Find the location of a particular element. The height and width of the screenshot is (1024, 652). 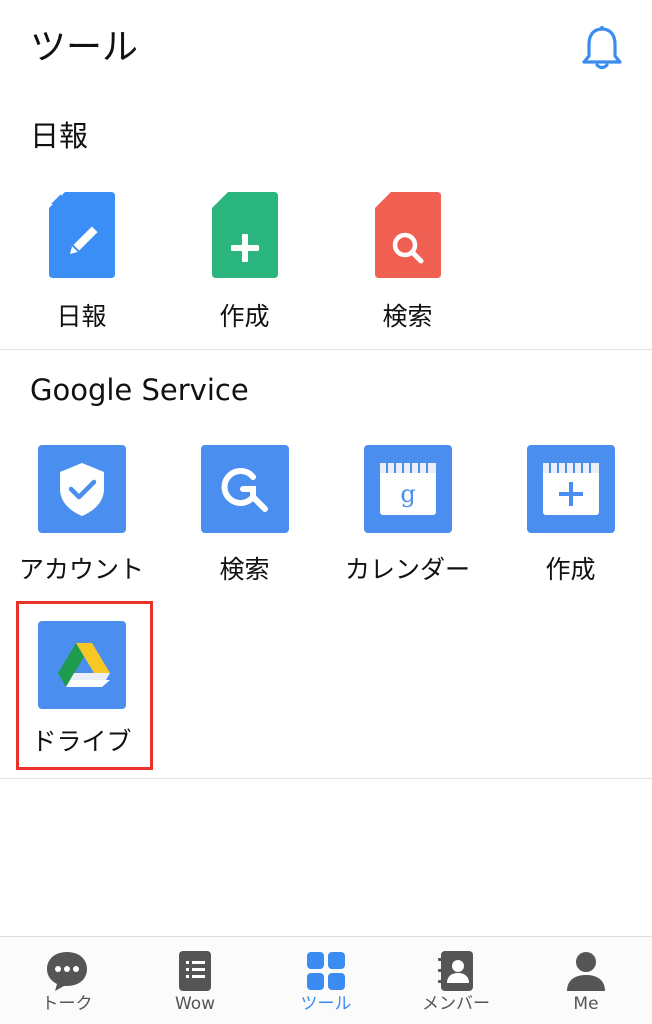

plus-document-icon is located at coordinates (245, 235).